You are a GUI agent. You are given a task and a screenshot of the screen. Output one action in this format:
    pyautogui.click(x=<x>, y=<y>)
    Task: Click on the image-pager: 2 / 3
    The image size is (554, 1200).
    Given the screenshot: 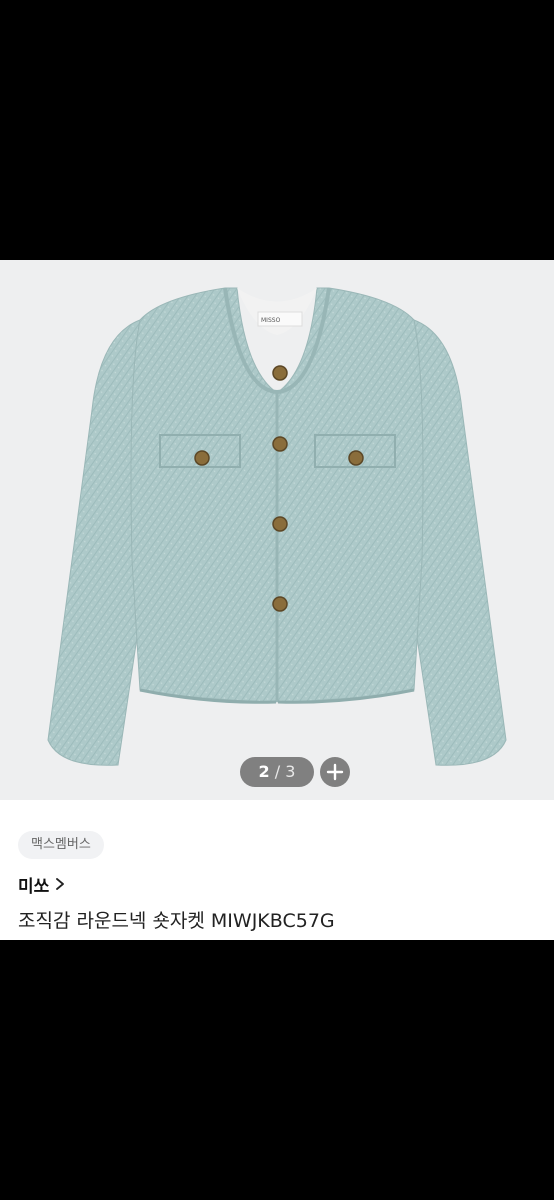 What is the action you would take?
    pyautogui.click(x=277, y=772)
    